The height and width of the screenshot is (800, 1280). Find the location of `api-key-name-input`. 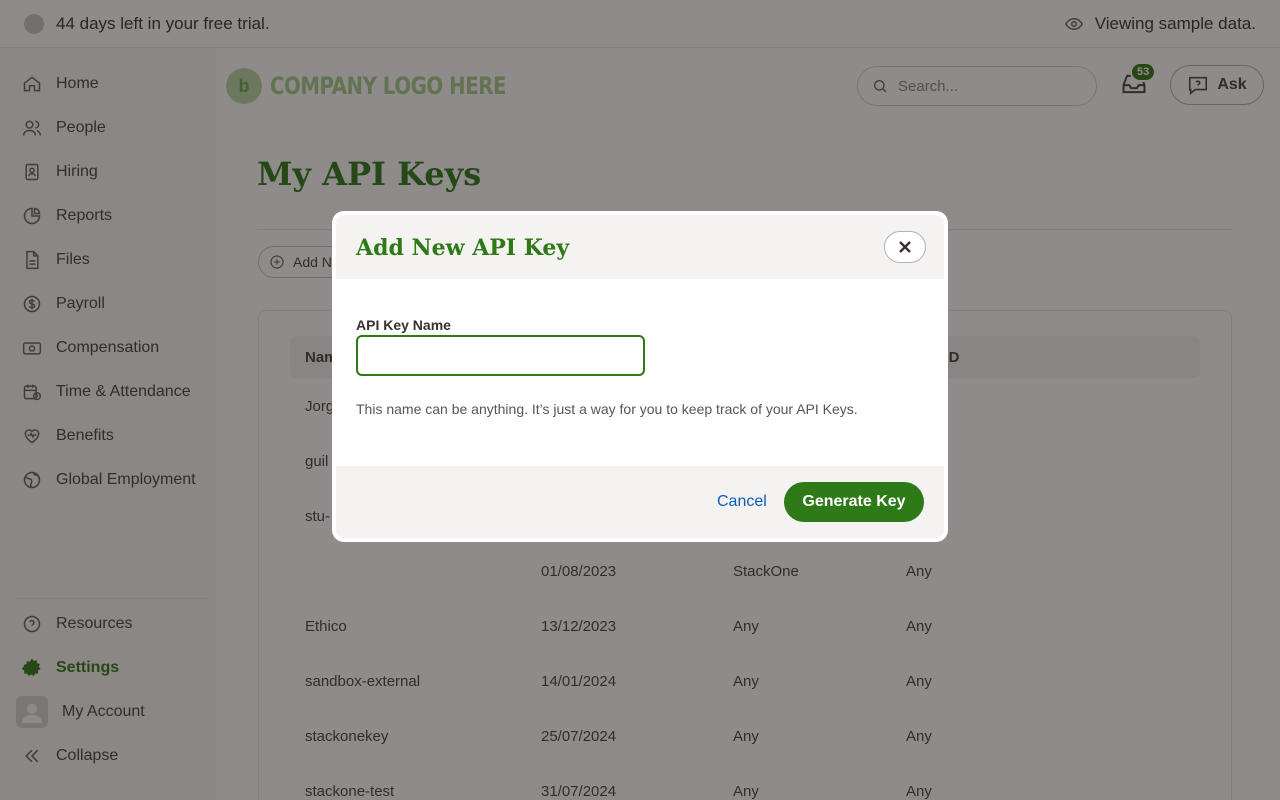

api-key-name-input is located at coordinates (500, 355).